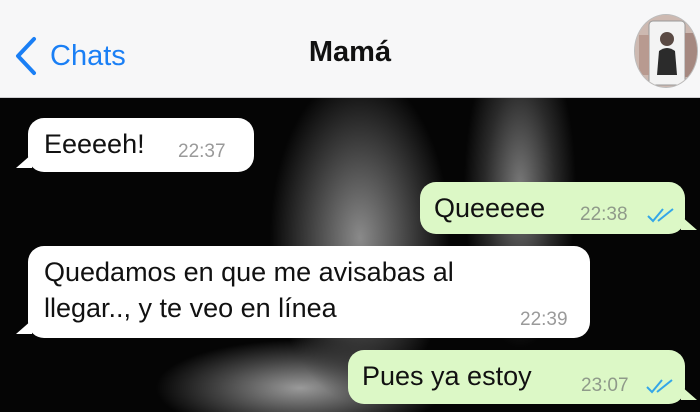 Image resolution: width=700 pixels, height=412 pixels. Describe the element at coordinates (490, 208) in the screenshot. I see `message-text: Queeeee` at that location.